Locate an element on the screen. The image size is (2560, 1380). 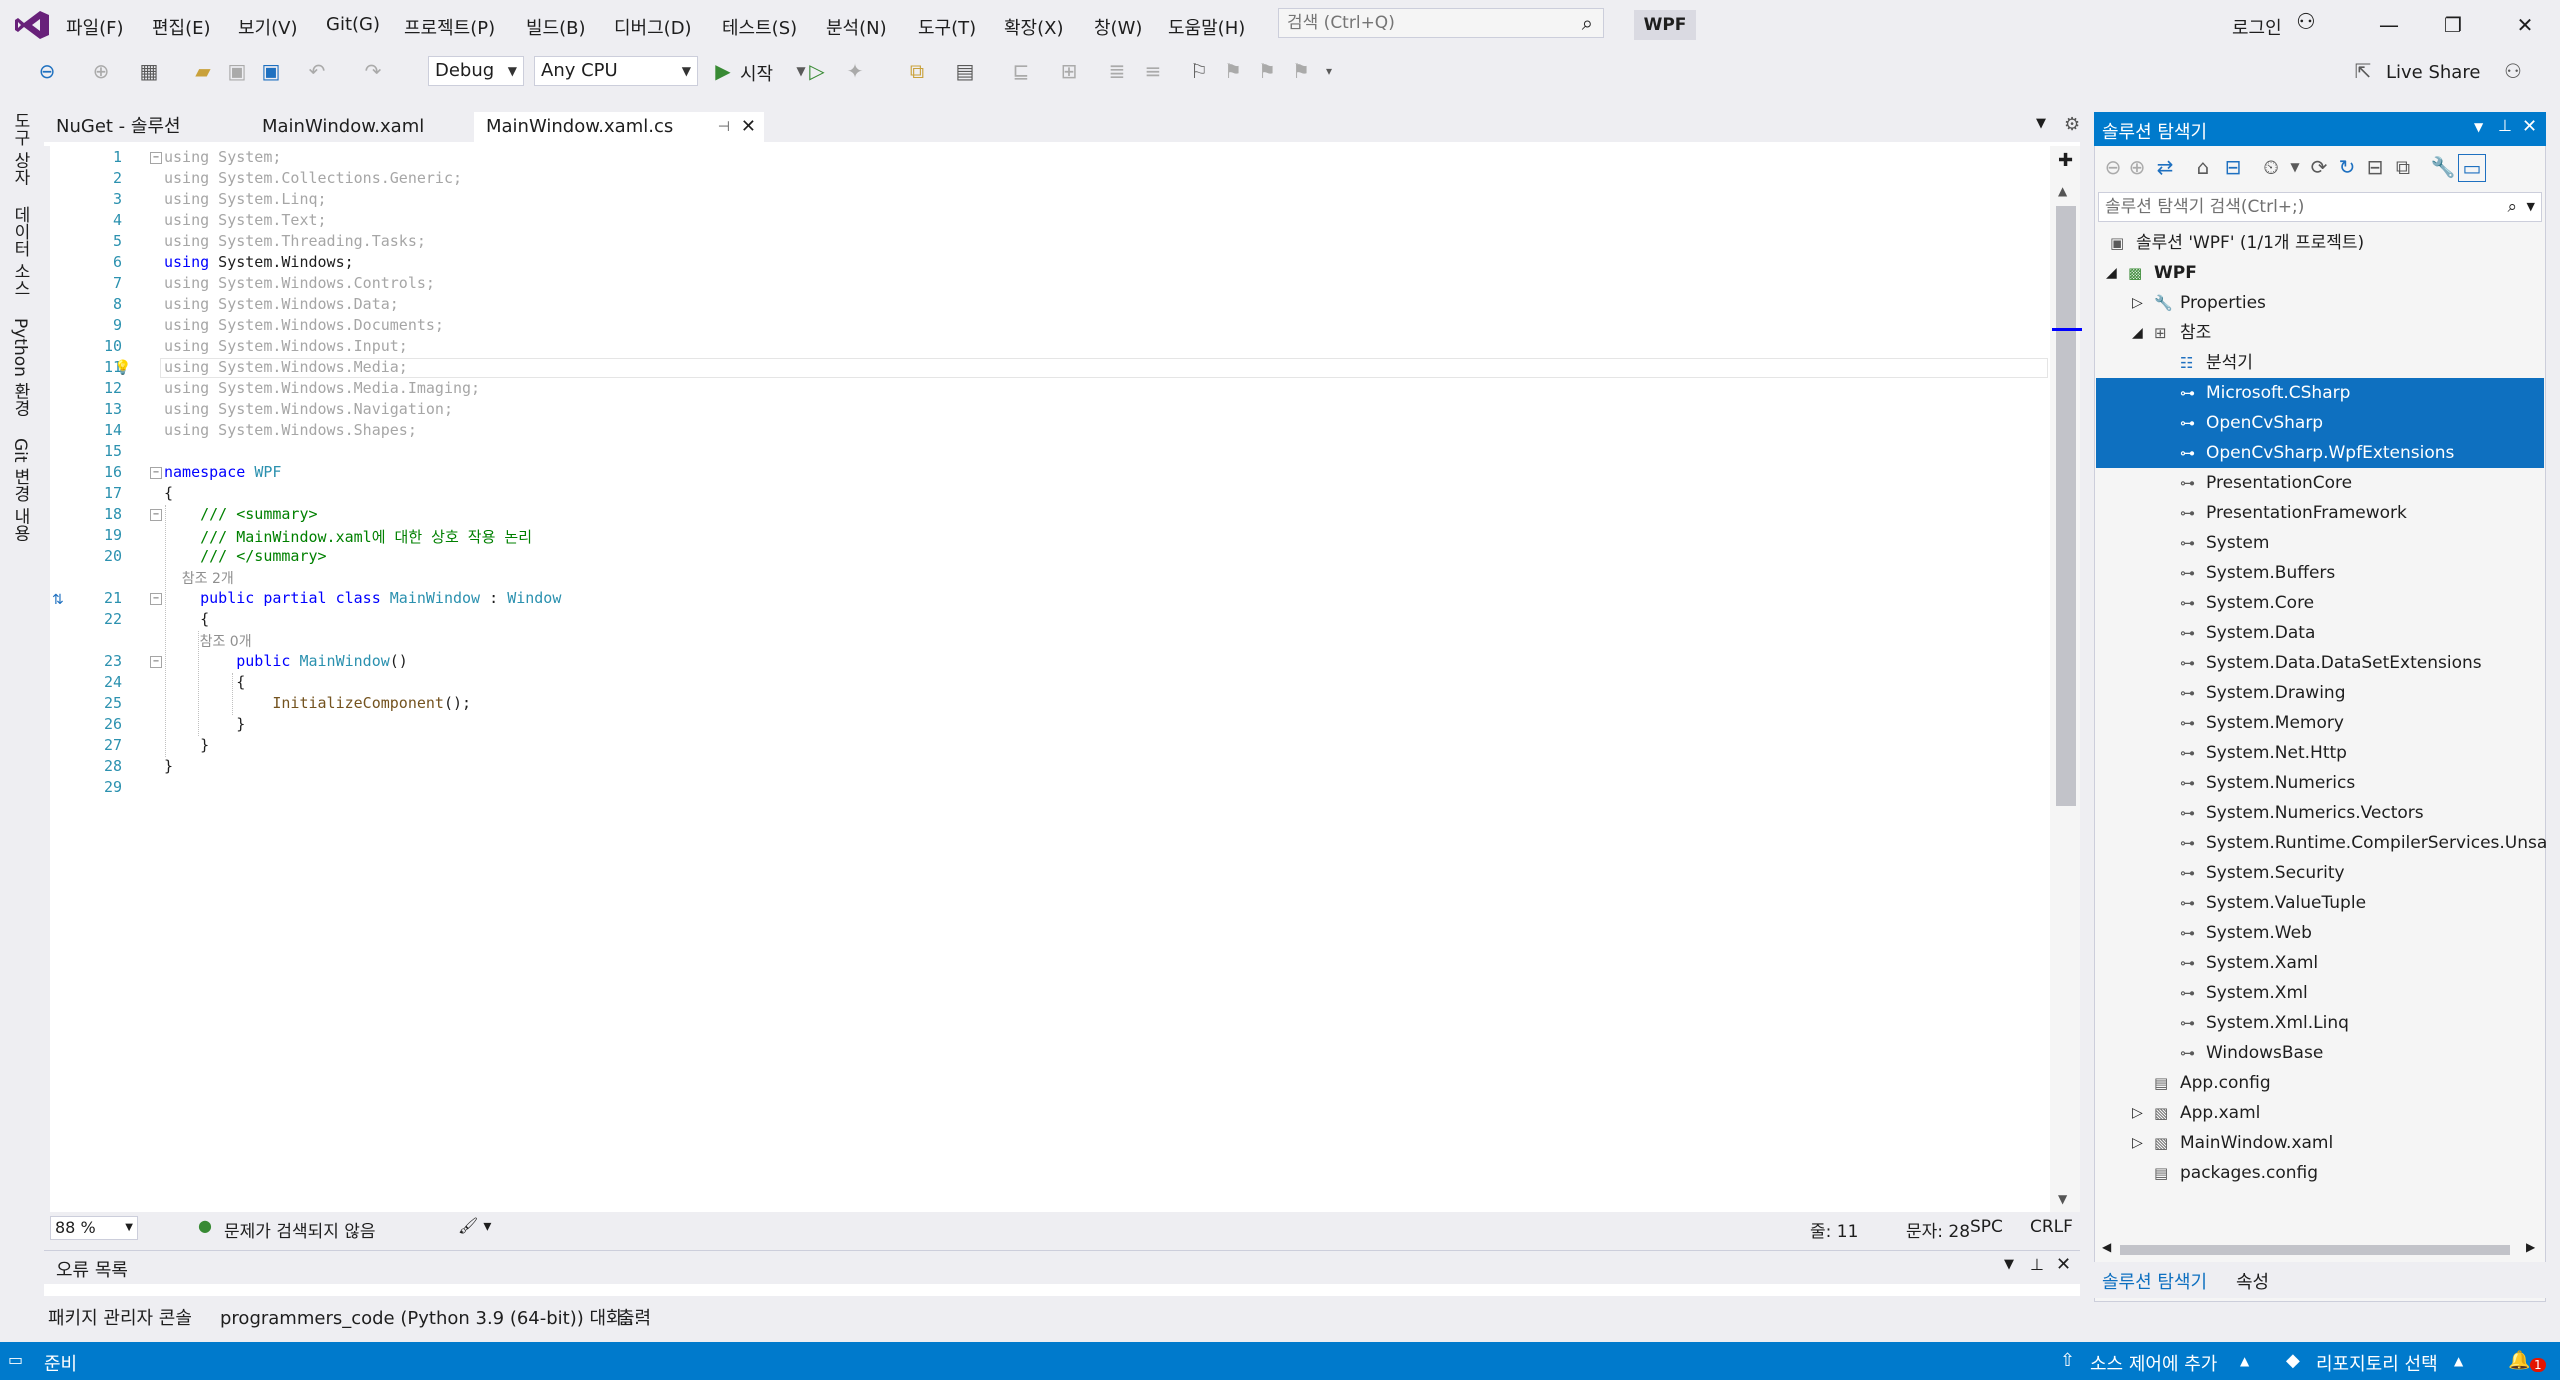
tree-item: ▷ ▧ App.xaml is located at coordinates (2320, 1113).